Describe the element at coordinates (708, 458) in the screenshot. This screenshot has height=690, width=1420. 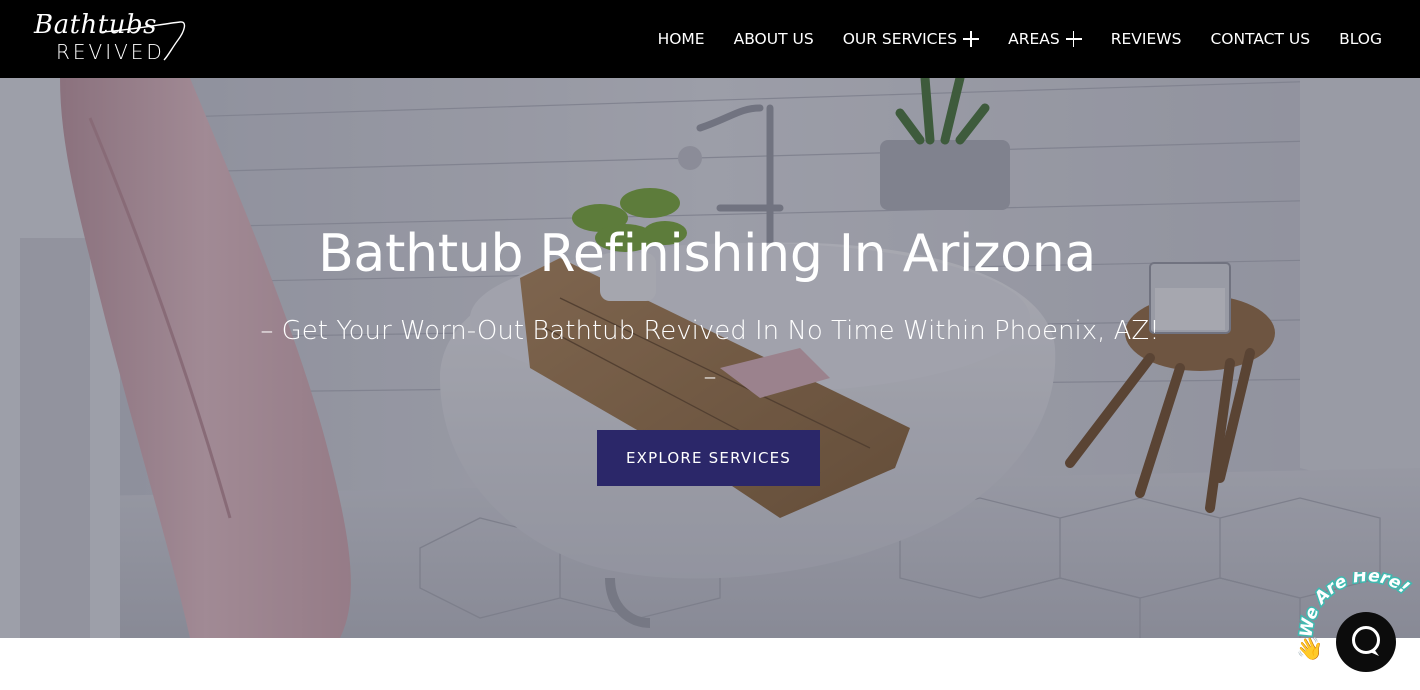
I see `explore-services-button: EXPLORE SERVICES` at that location.